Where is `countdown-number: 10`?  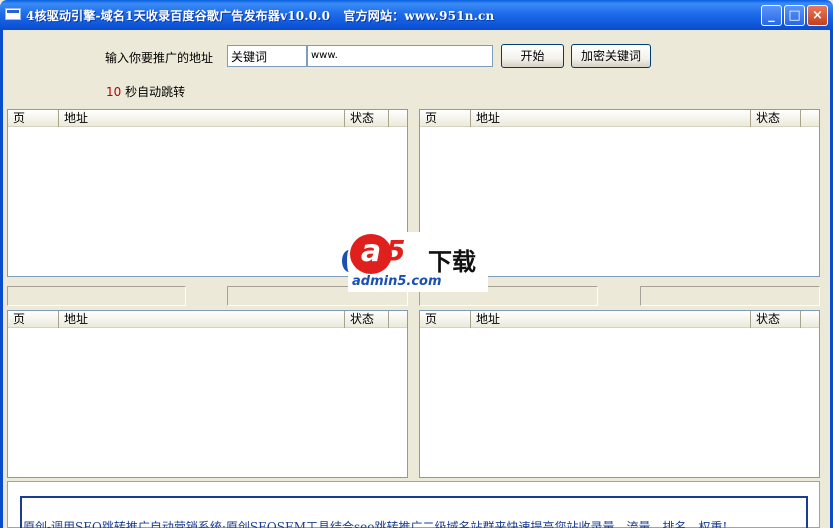 countdown-number: 10 is located at coordinates (114, 92).